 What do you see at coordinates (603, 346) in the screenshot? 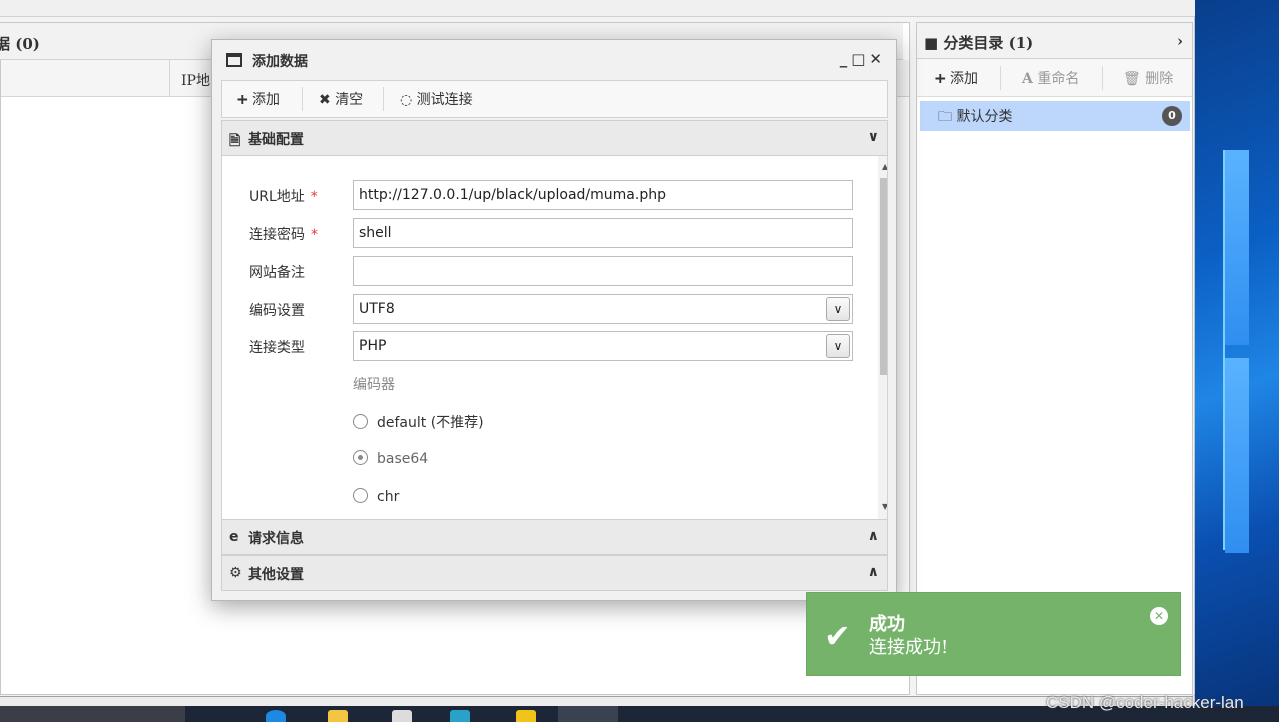
I see `type-select: PHP ∨` at bounding box center [603, 346].